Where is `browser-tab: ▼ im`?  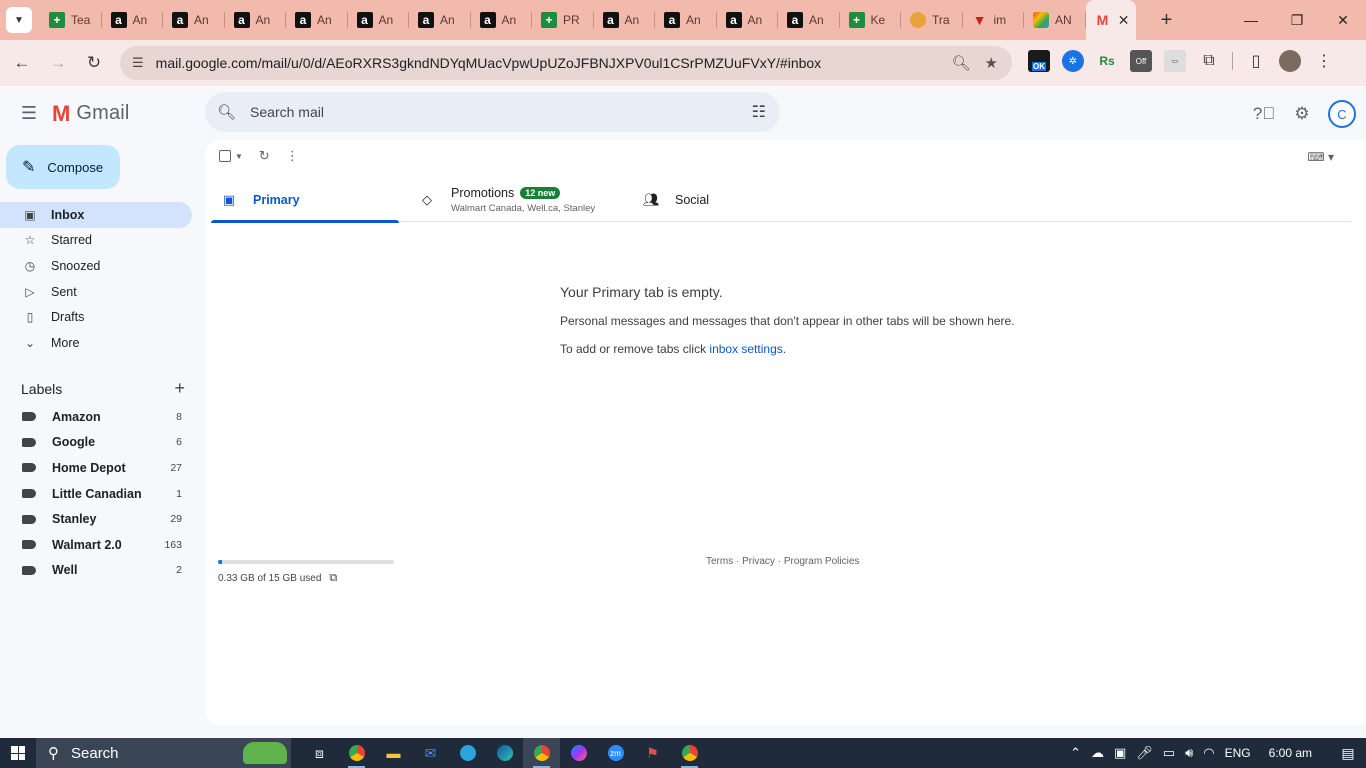
browser-tab: ▼ im is located at coordinates (994, 20).